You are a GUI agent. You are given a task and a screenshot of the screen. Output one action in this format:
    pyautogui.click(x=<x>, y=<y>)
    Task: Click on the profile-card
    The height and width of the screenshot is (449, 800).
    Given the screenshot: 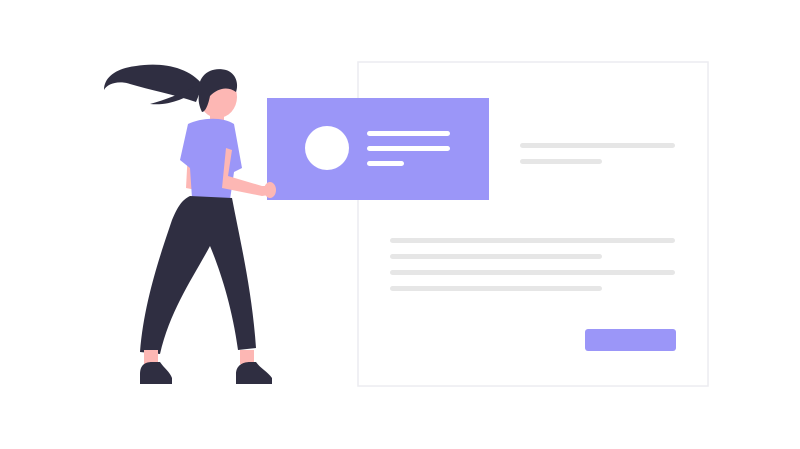 What is the action you would take?
    pyautogui.click(x=378, y=149)
    